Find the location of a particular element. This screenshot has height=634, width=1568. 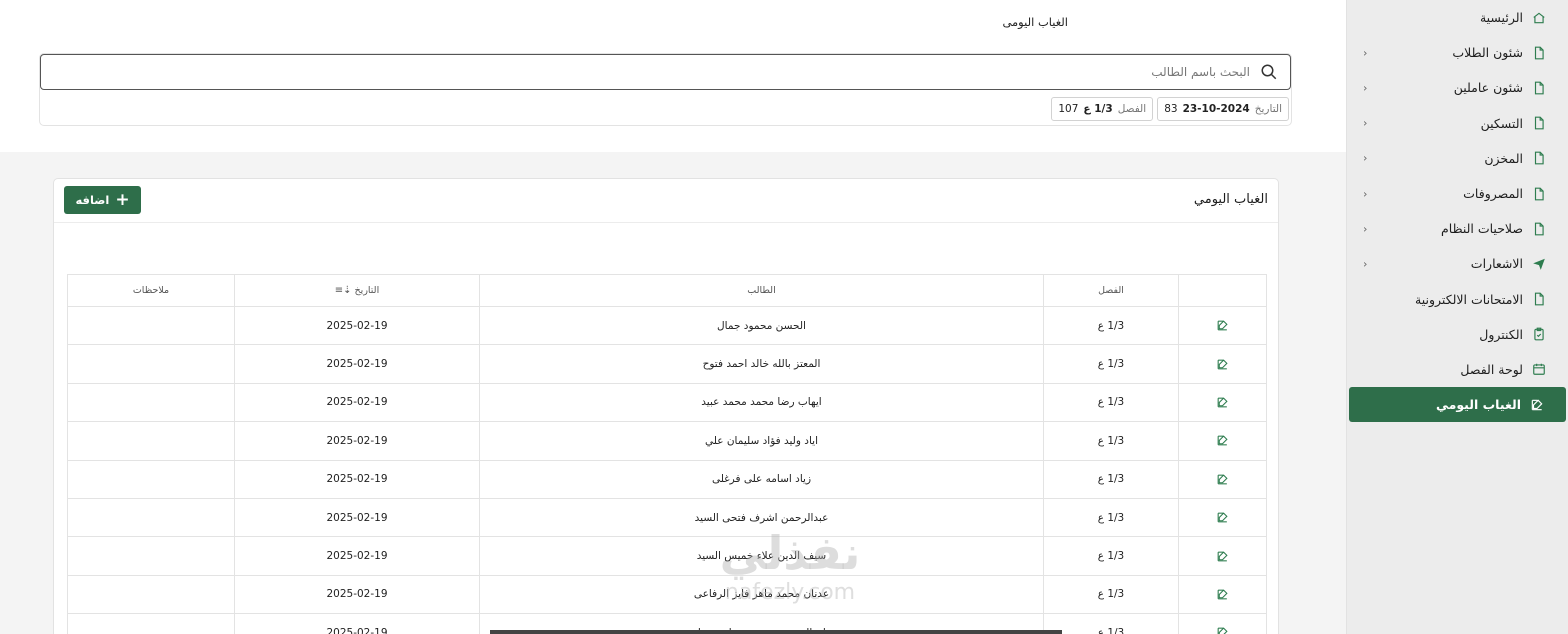

student-cell: زياد اسامه على فرغلى is located at coordinates (761, 479).